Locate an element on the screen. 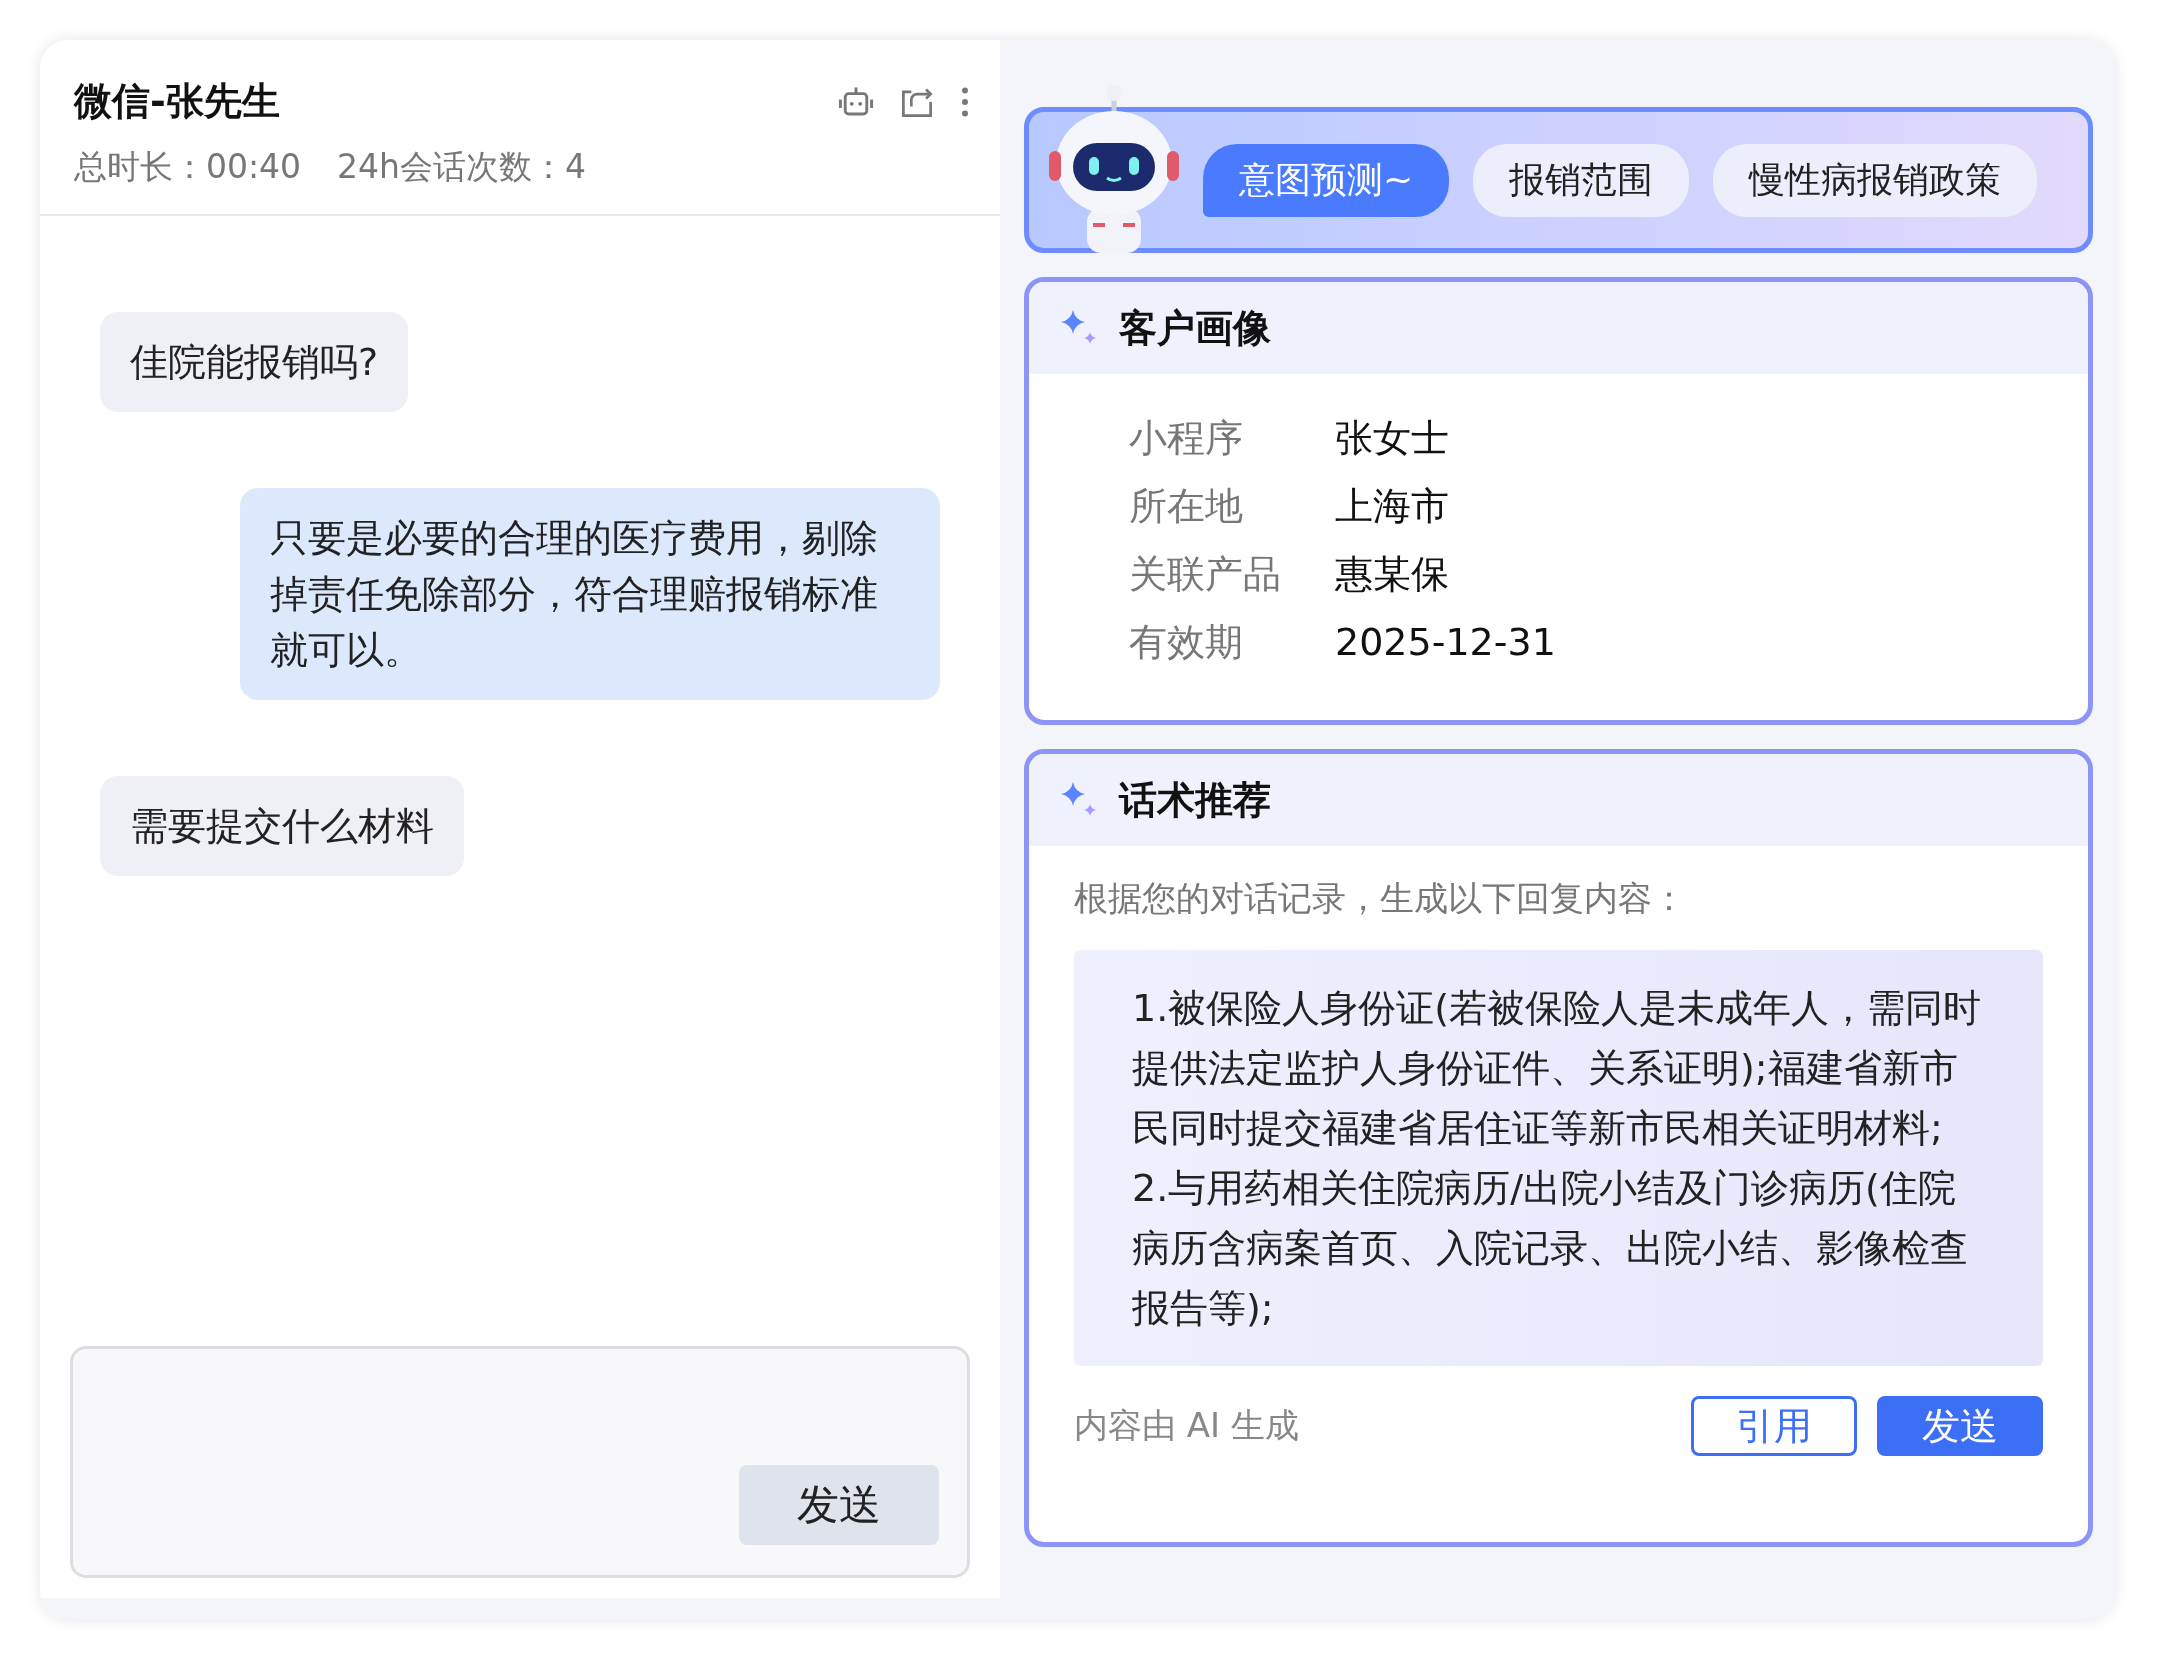  field-value: 2025-12-31 is located at coordinates (1445, 642).